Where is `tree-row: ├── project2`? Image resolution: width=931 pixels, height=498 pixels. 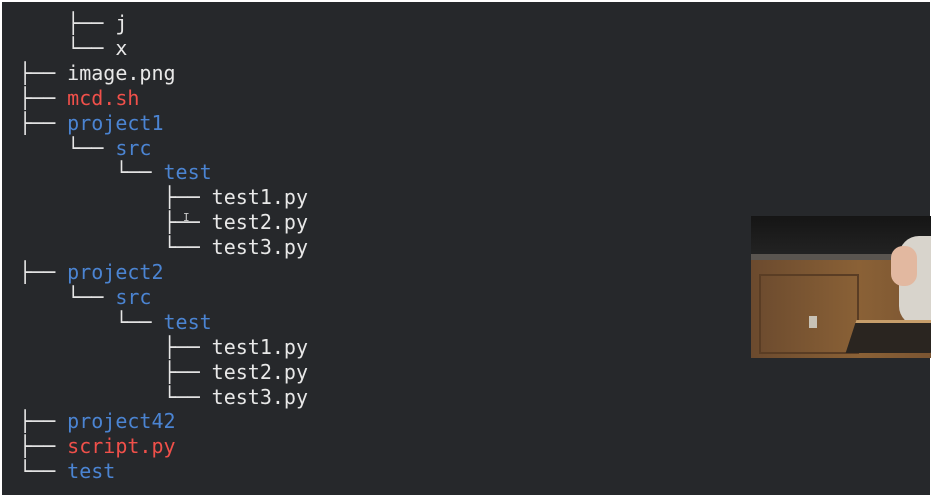
tree-row: ├── project2 is located at coordinates (91, 272).